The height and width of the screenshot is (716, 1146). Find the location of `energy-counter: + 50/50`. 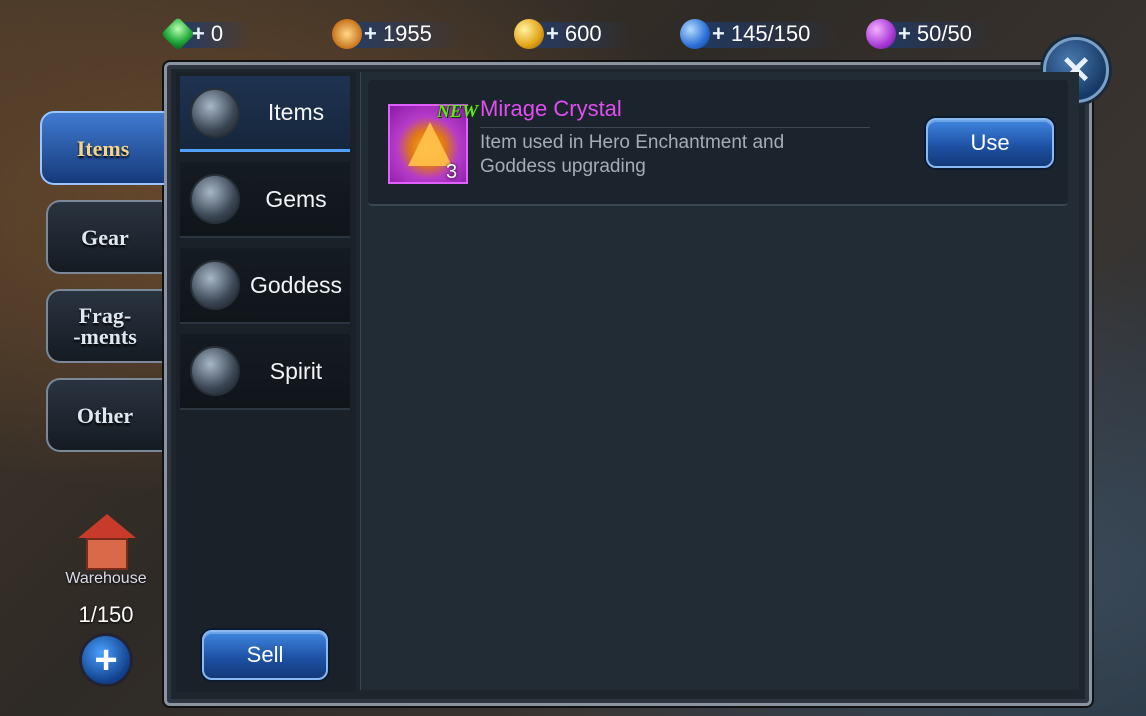

energy-counter: + 50/50 is located at coordinates (929, 34).